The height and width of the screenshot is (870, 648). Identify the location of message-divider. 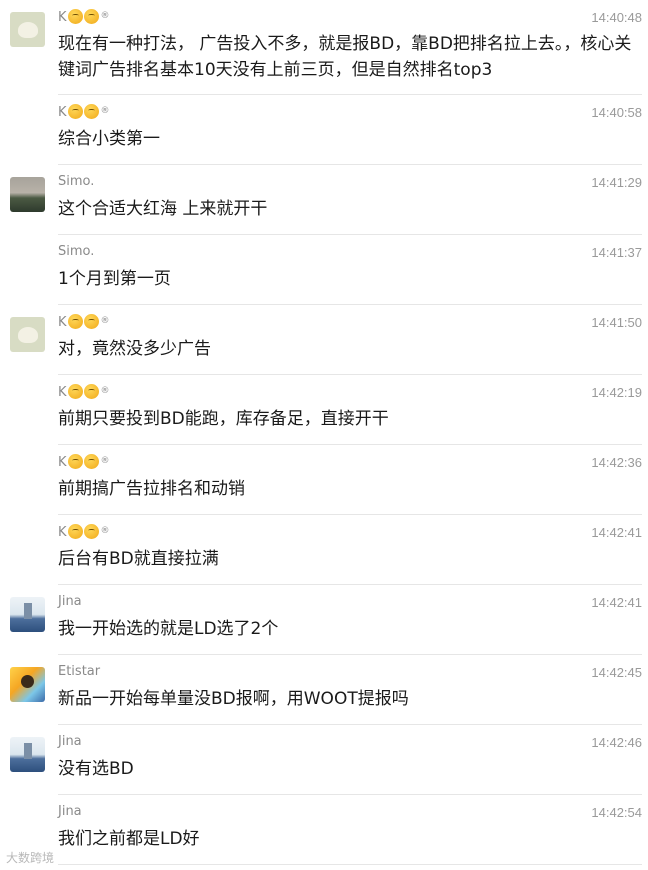
(350, 864).